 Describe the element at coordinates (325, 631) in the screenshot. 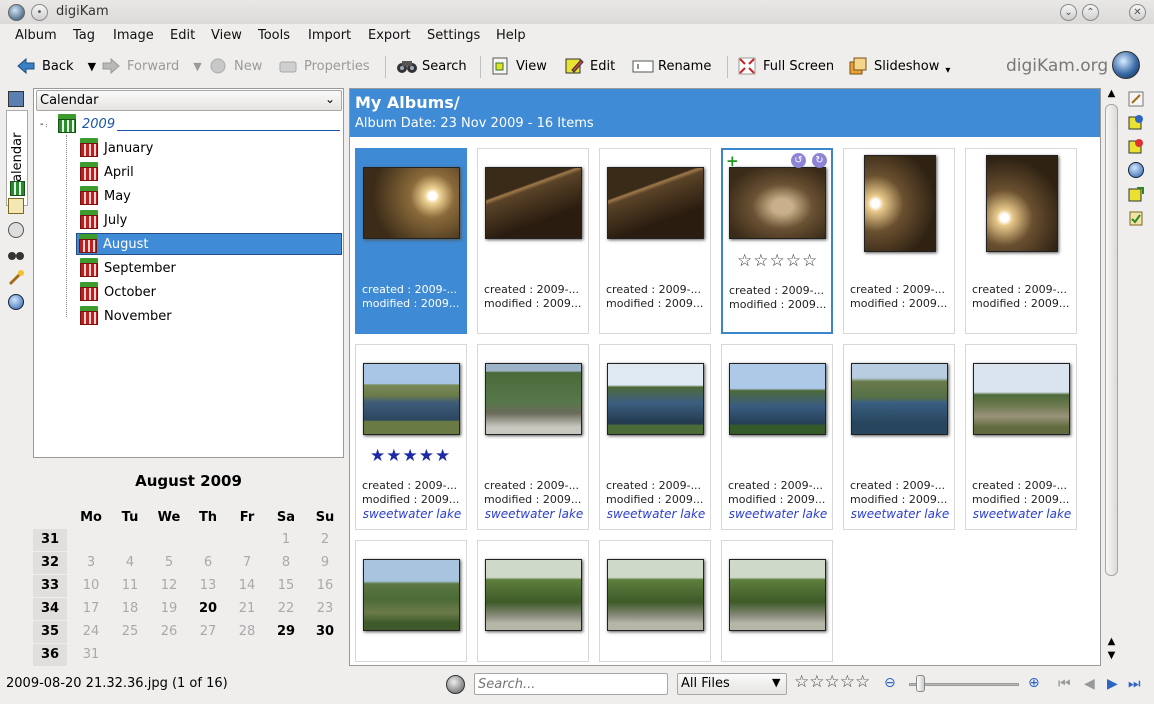

I see `calendar-day: 30` at that location.